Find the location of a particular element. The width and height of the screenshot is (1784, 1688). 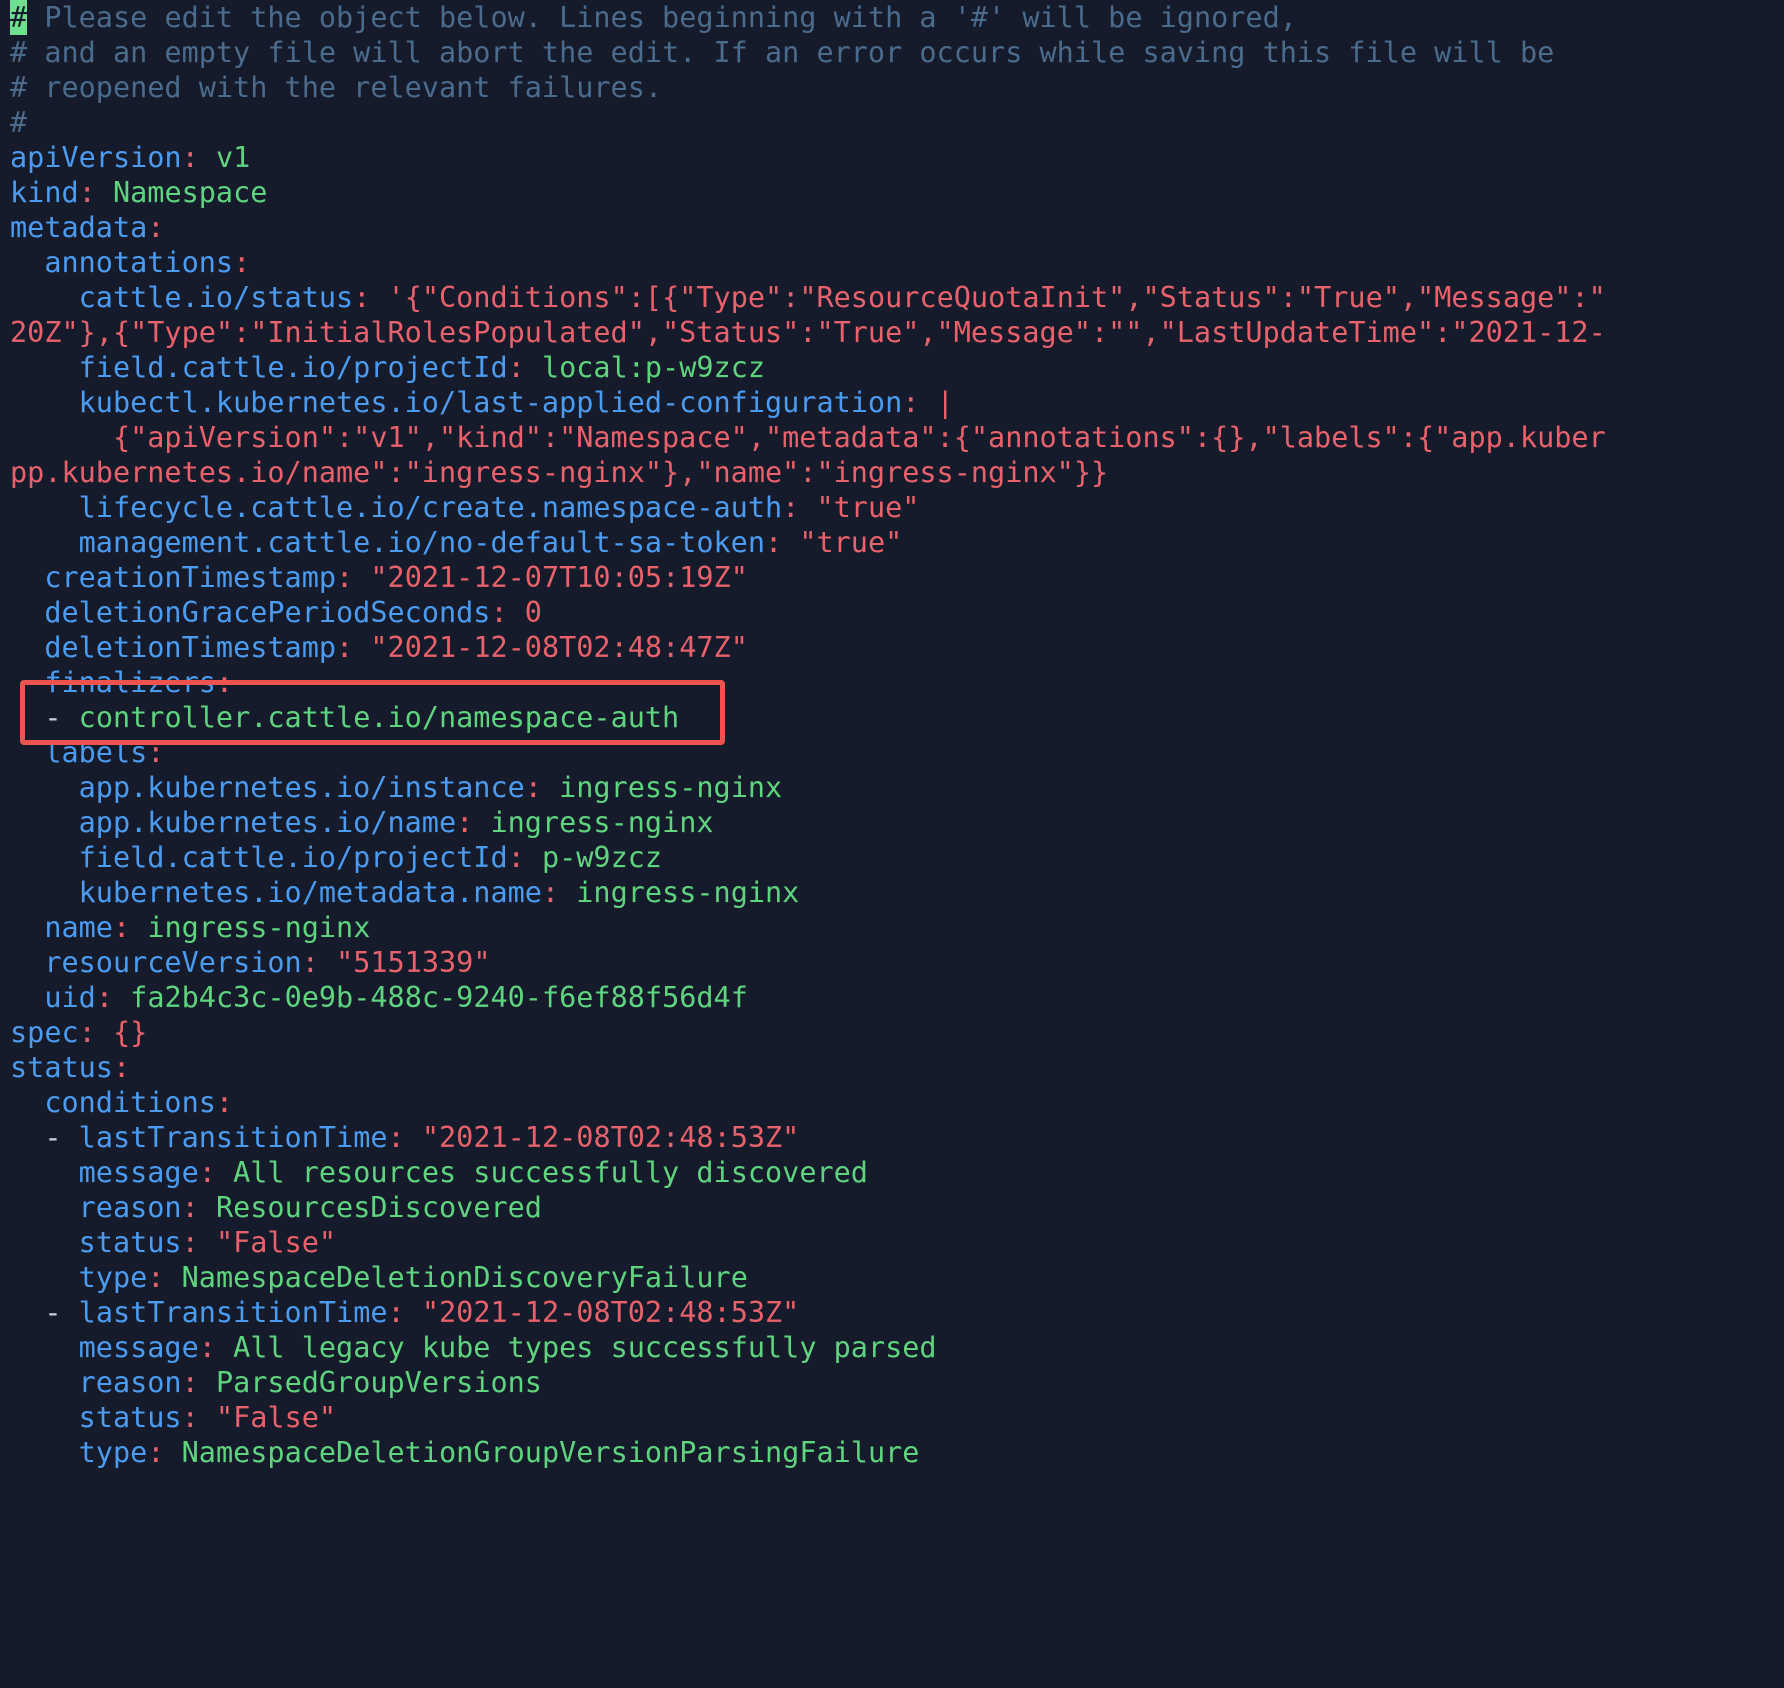

code-line: name: ingress-nginx is located at coordinates (892, 927).